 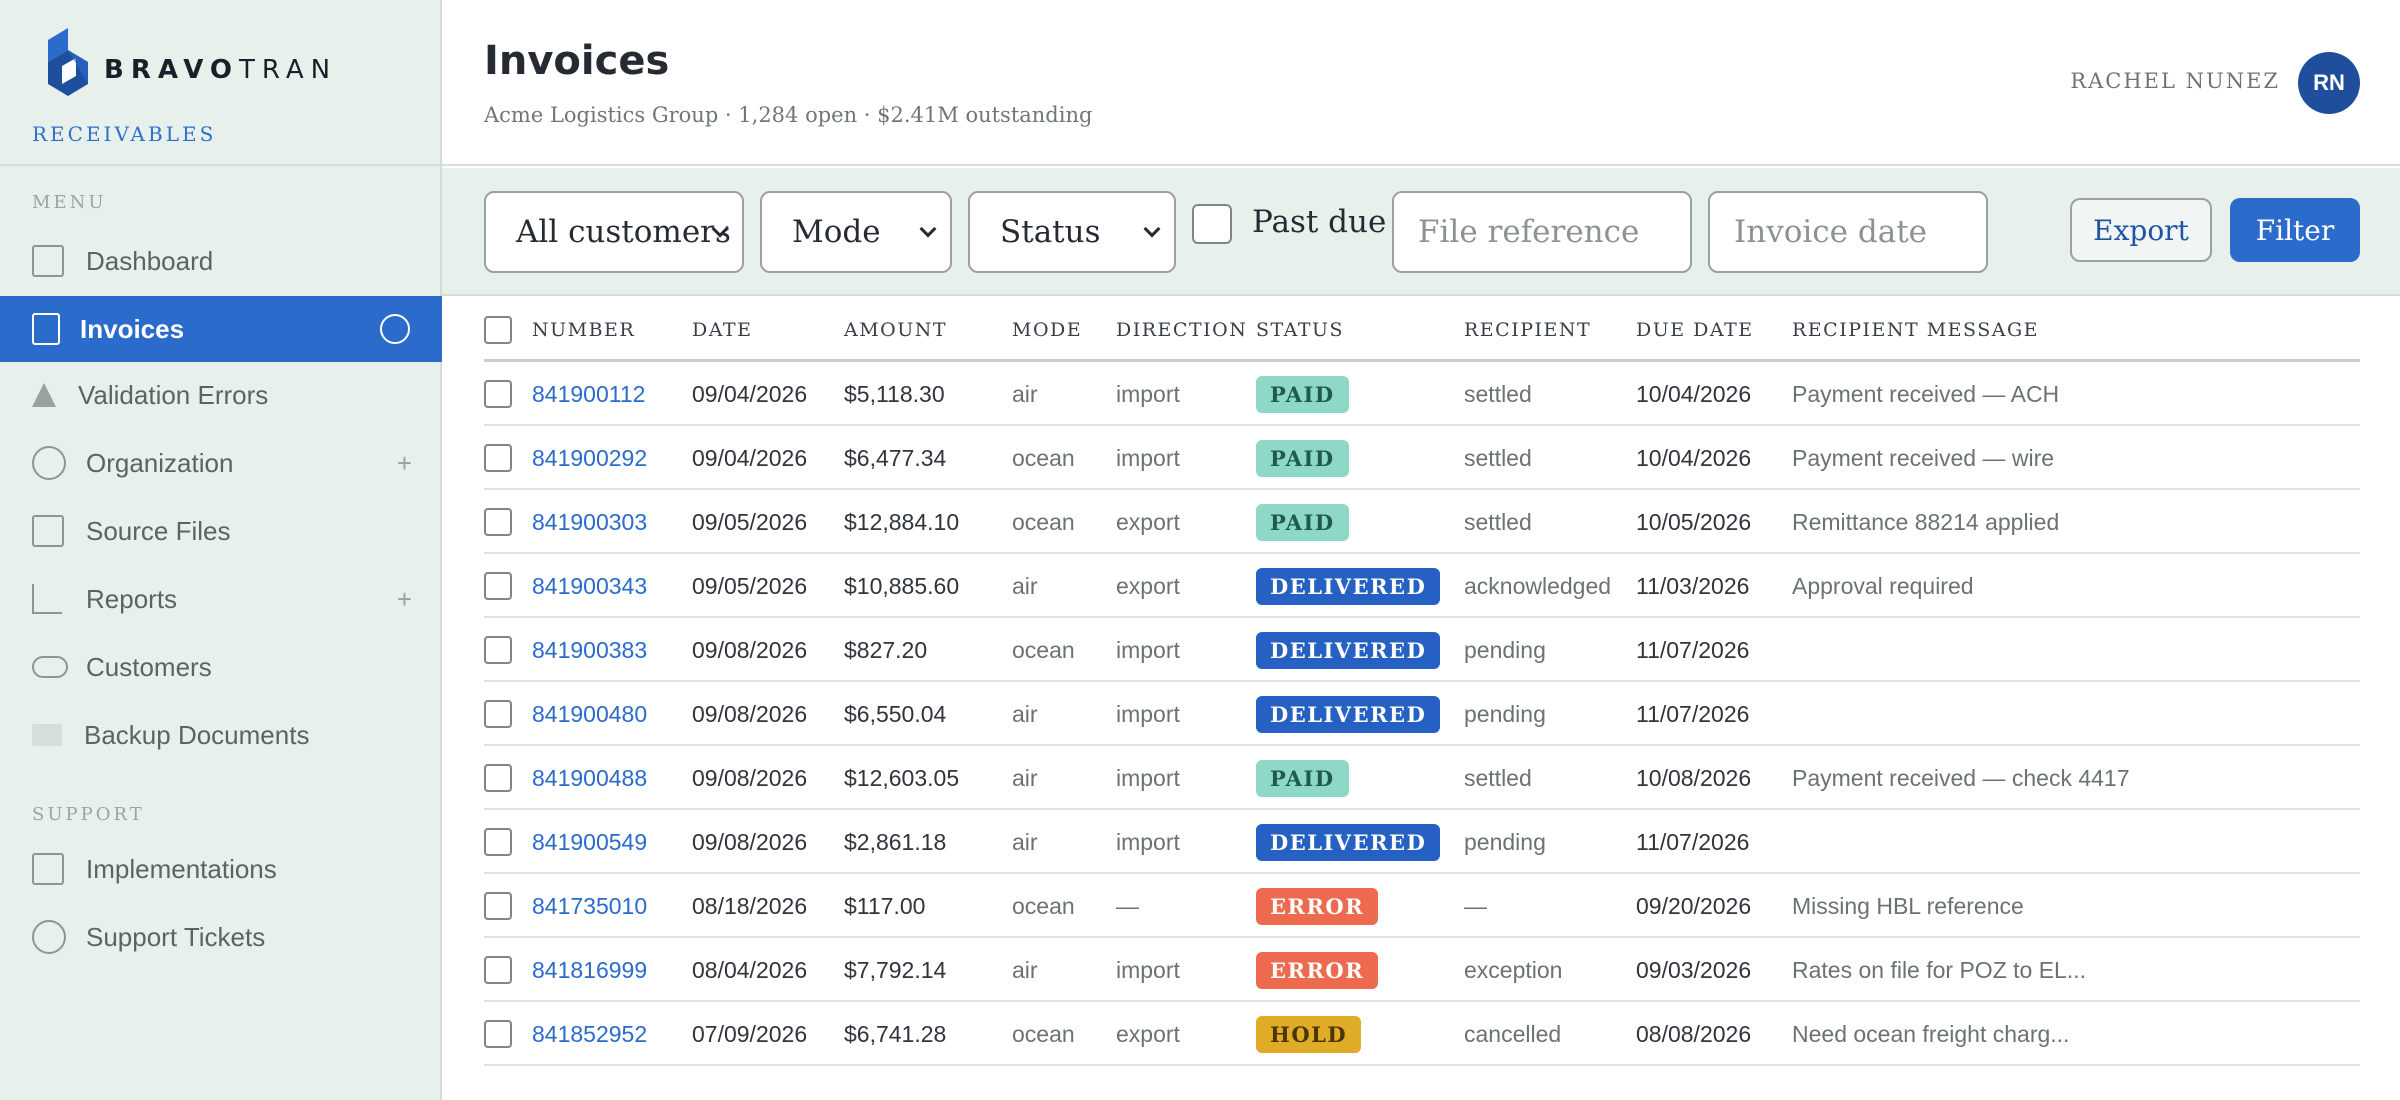 I want to click on invoice-number-link: 841900343, so click(x=589, y=586).